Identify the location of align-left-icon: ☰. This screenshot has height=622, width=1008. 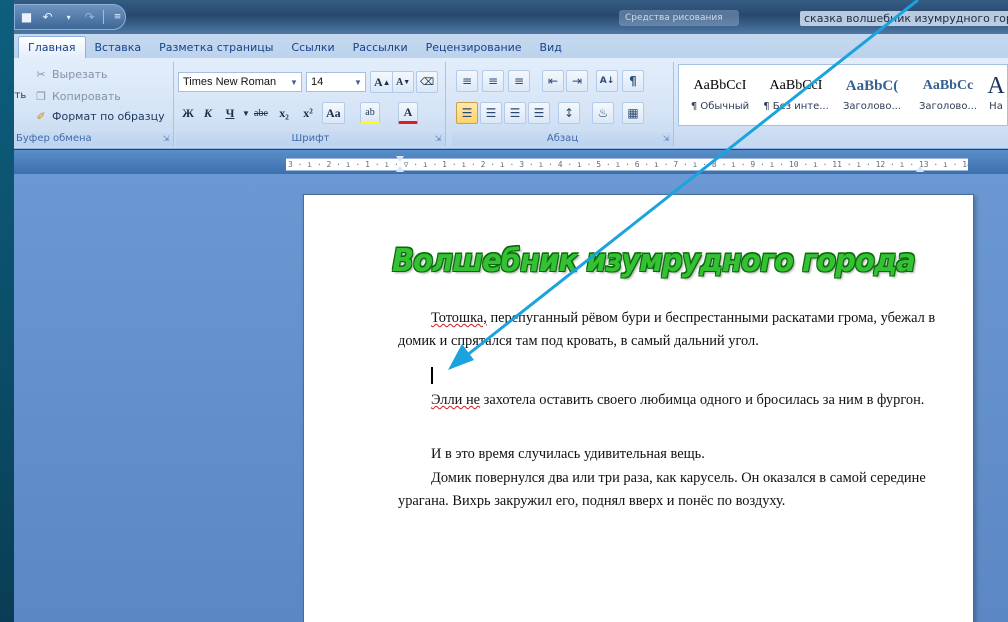
(467, 113).